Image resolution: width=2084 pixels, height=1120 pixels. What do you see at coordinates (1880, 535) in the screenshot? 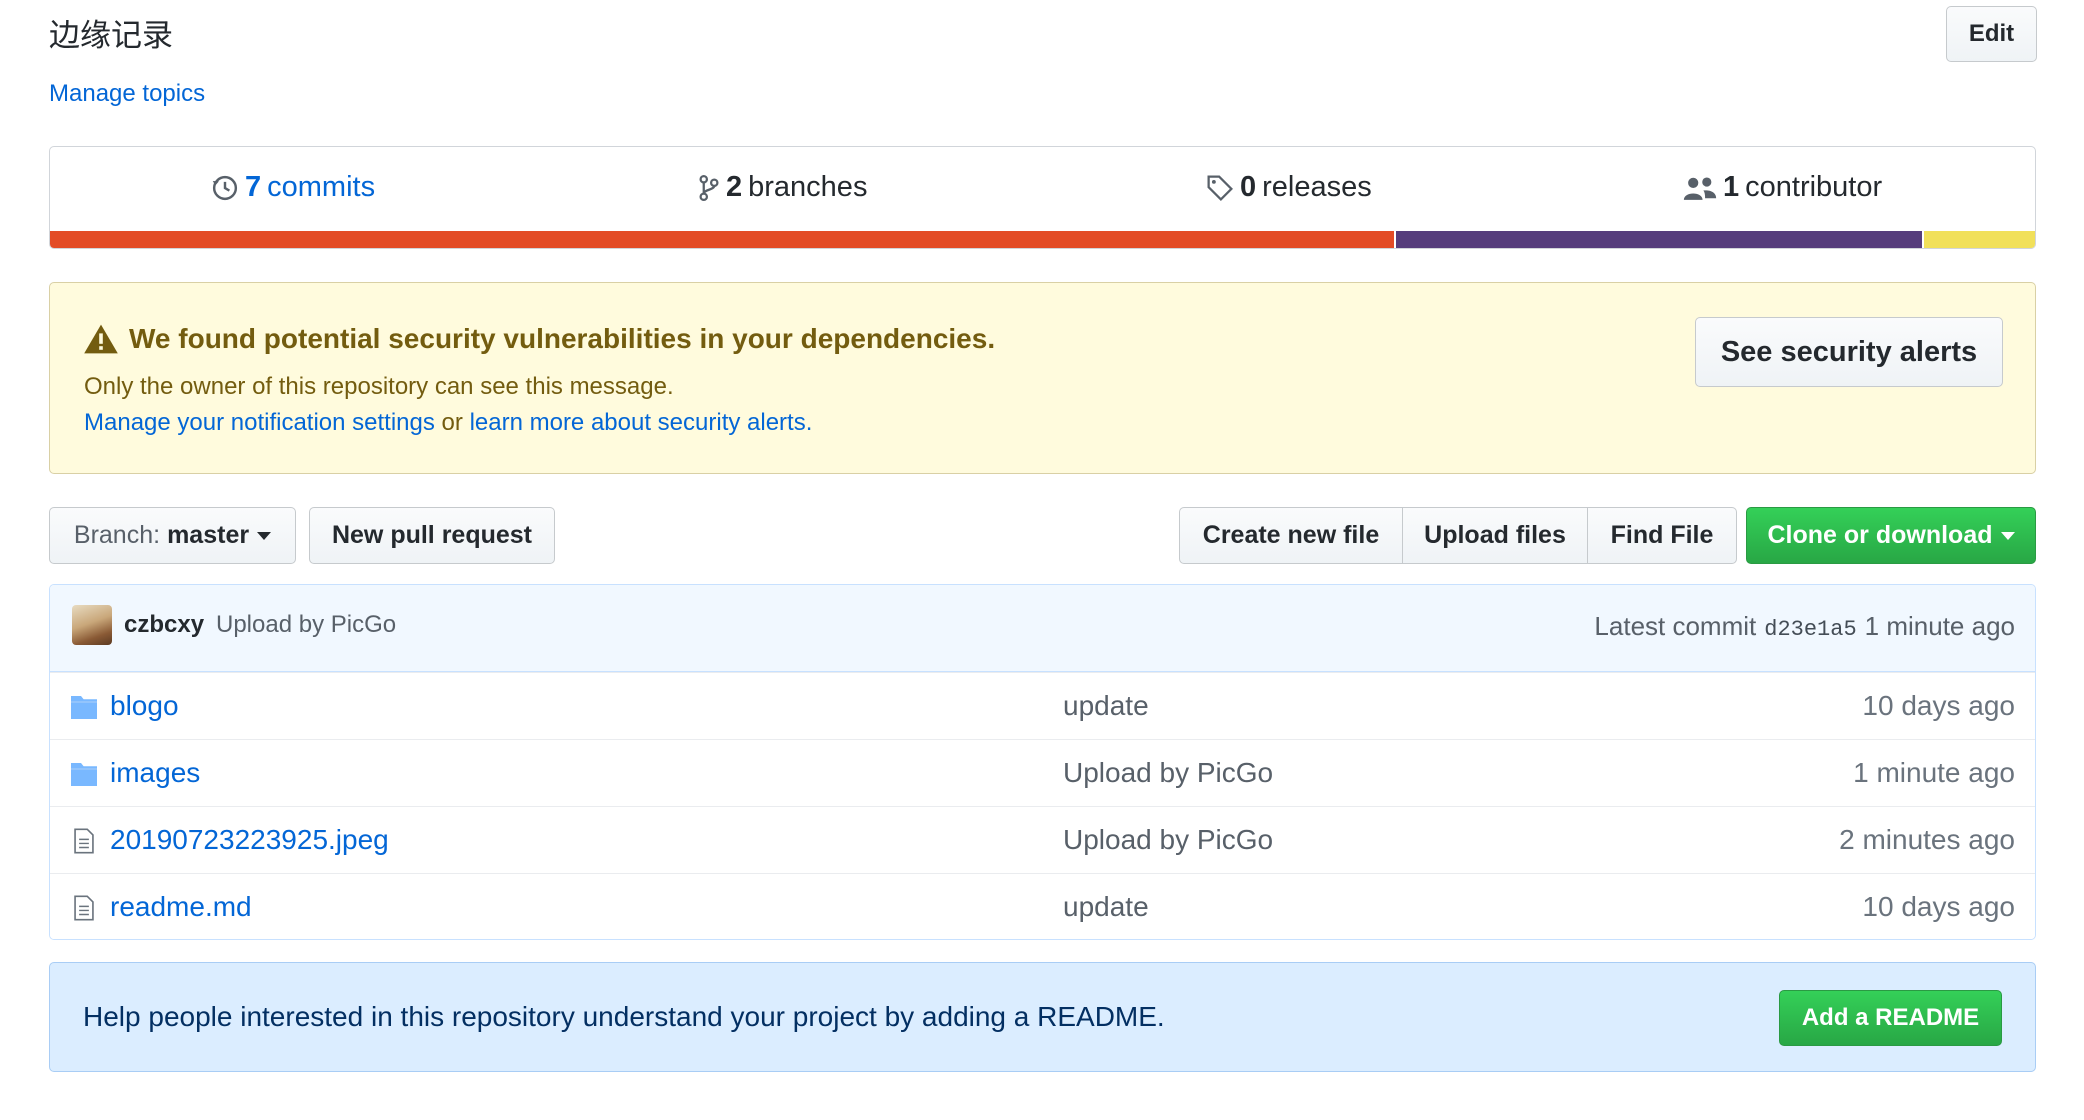
I see `clone-label: Clone or download` at bounding box center [1880, 535].